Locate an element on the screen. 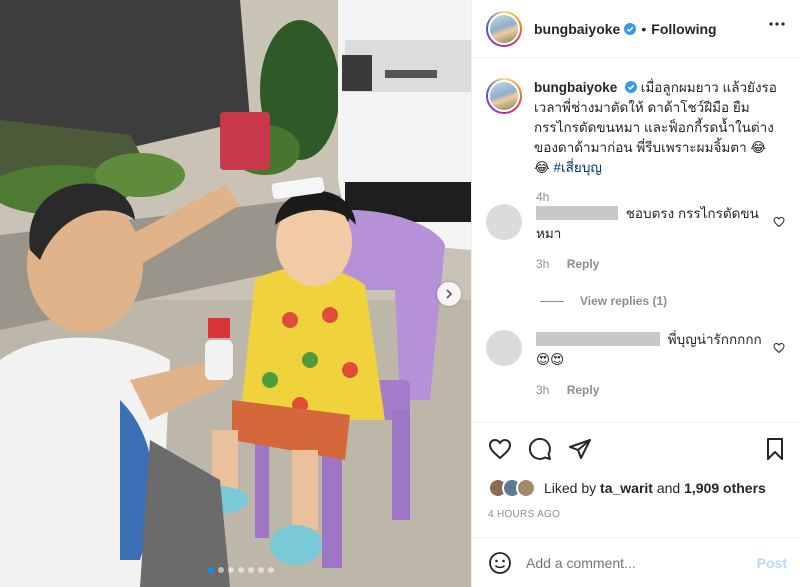 The image size is (800, 587). carousel-dots is located at coordinates (241, 570).